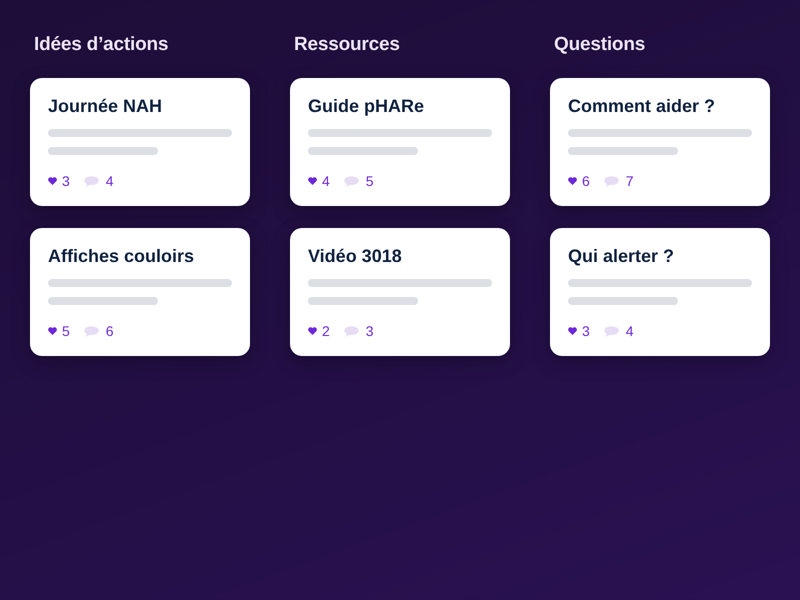  What do you see at coordinates (600, 45) in the screenshot?
I see `column-heading: Questions` at bounding box center [600, 45].